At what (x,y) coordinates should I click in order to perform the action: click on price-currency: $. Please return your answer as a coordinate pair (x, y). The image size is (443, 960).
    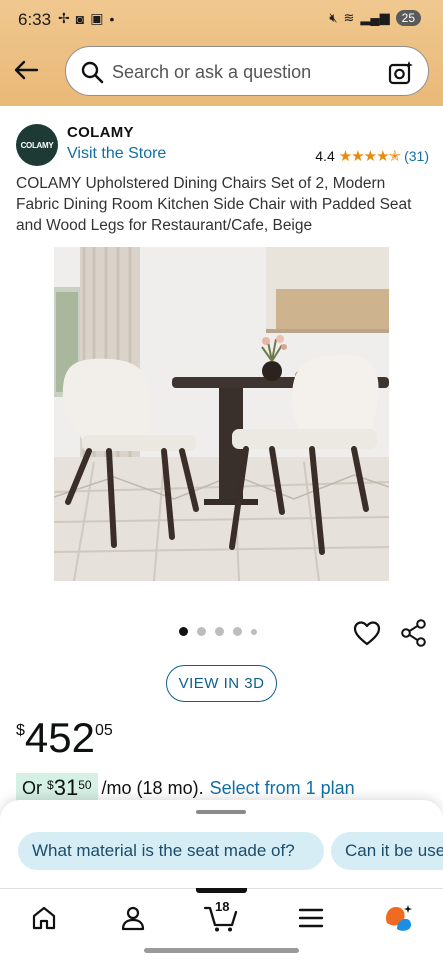
    Looking at the image, I should click on (20, 730).